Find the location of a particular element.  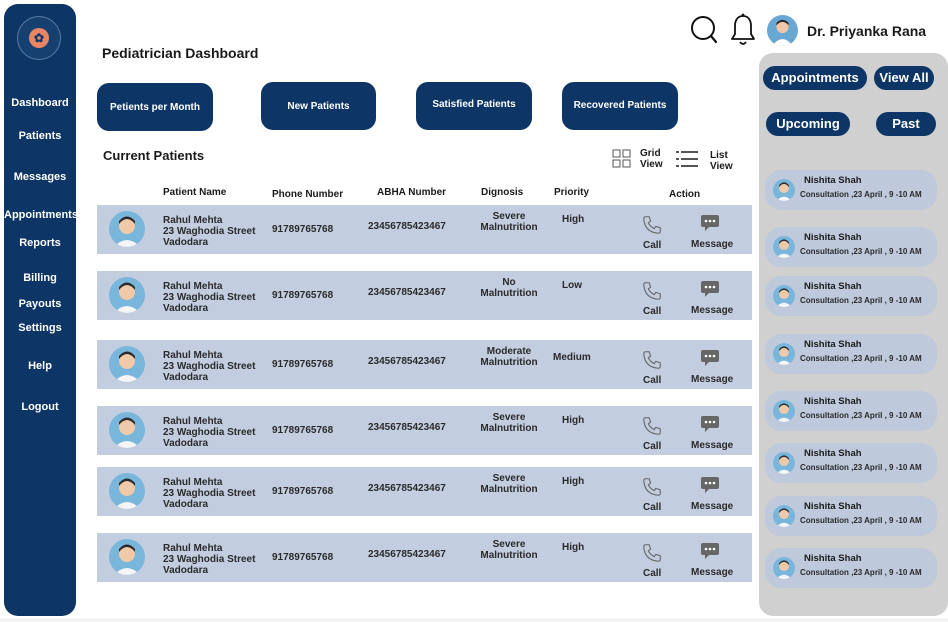

sidebar-item-appointments: Appointments is located at coordinates (41, 215).